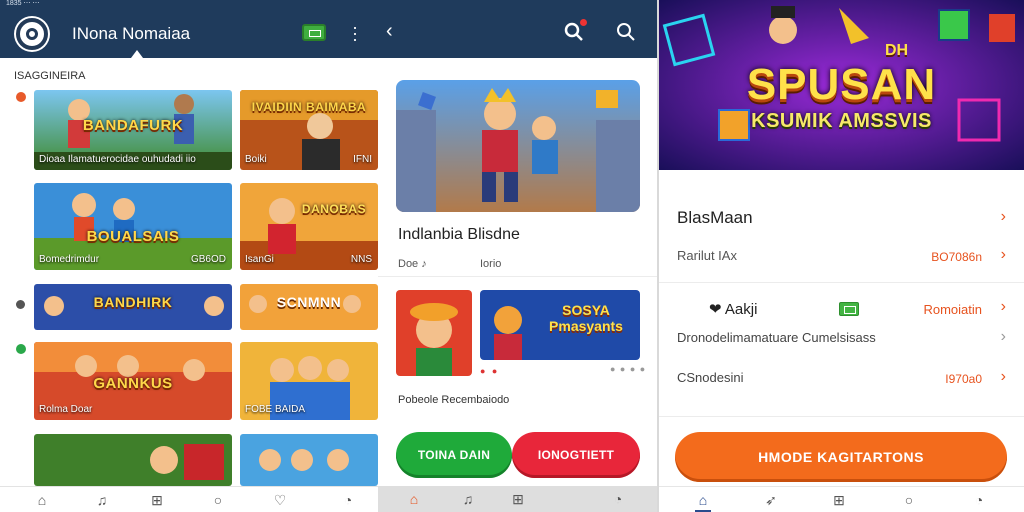  What do you see at coordinates (459, 234) in the screenshot?
I see `game-title: Indlanbia Blisdne` at bounding box center [459, 234].